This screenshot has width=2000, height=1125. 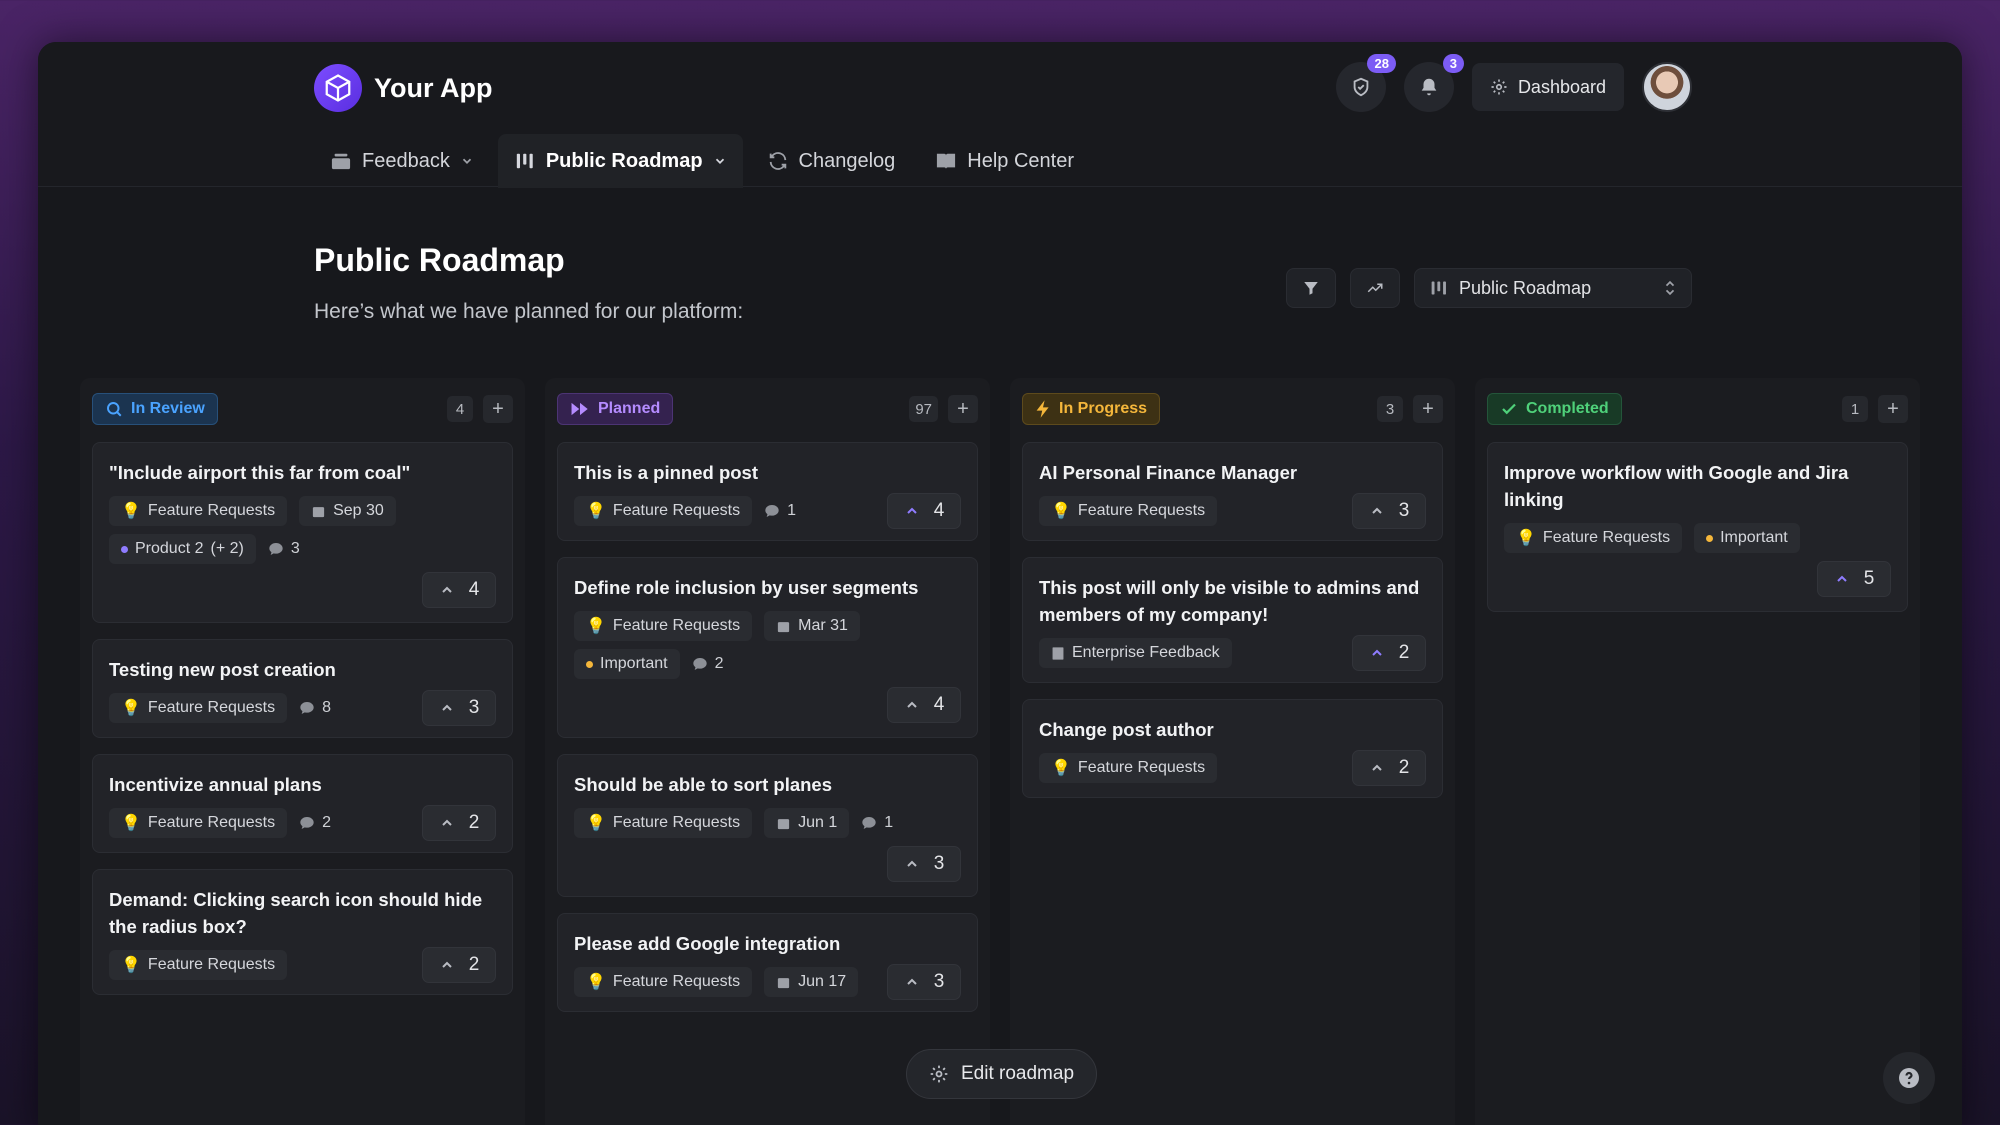 What do you see at coordinates (155, 409) in the screenshot?
I see `status-in-review: In Review` at bounding box center [155, 409].